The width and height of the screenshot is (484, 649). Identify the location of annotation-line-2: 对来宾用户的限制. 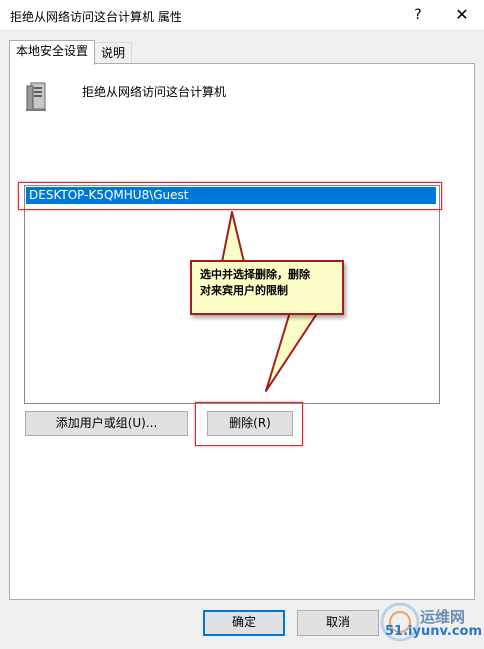
(244, 290).